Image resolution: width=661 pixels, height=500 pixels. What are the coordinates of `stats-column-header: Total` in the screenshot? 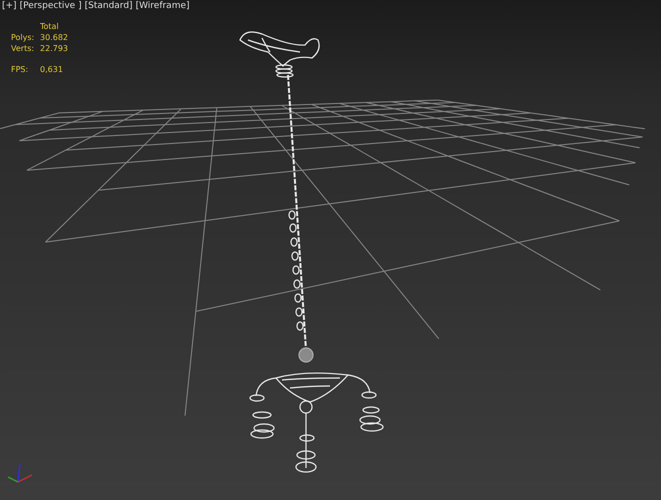 It's located at (50, 27).